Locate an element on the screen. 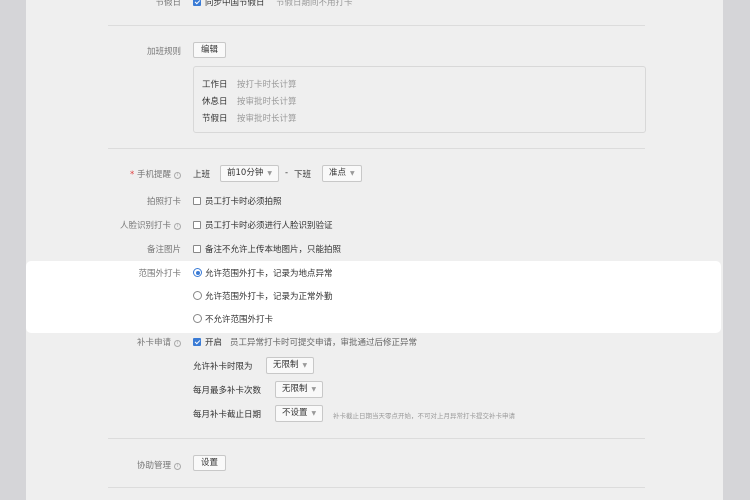  radio-selected-icon is located at coordinates (197, 272).